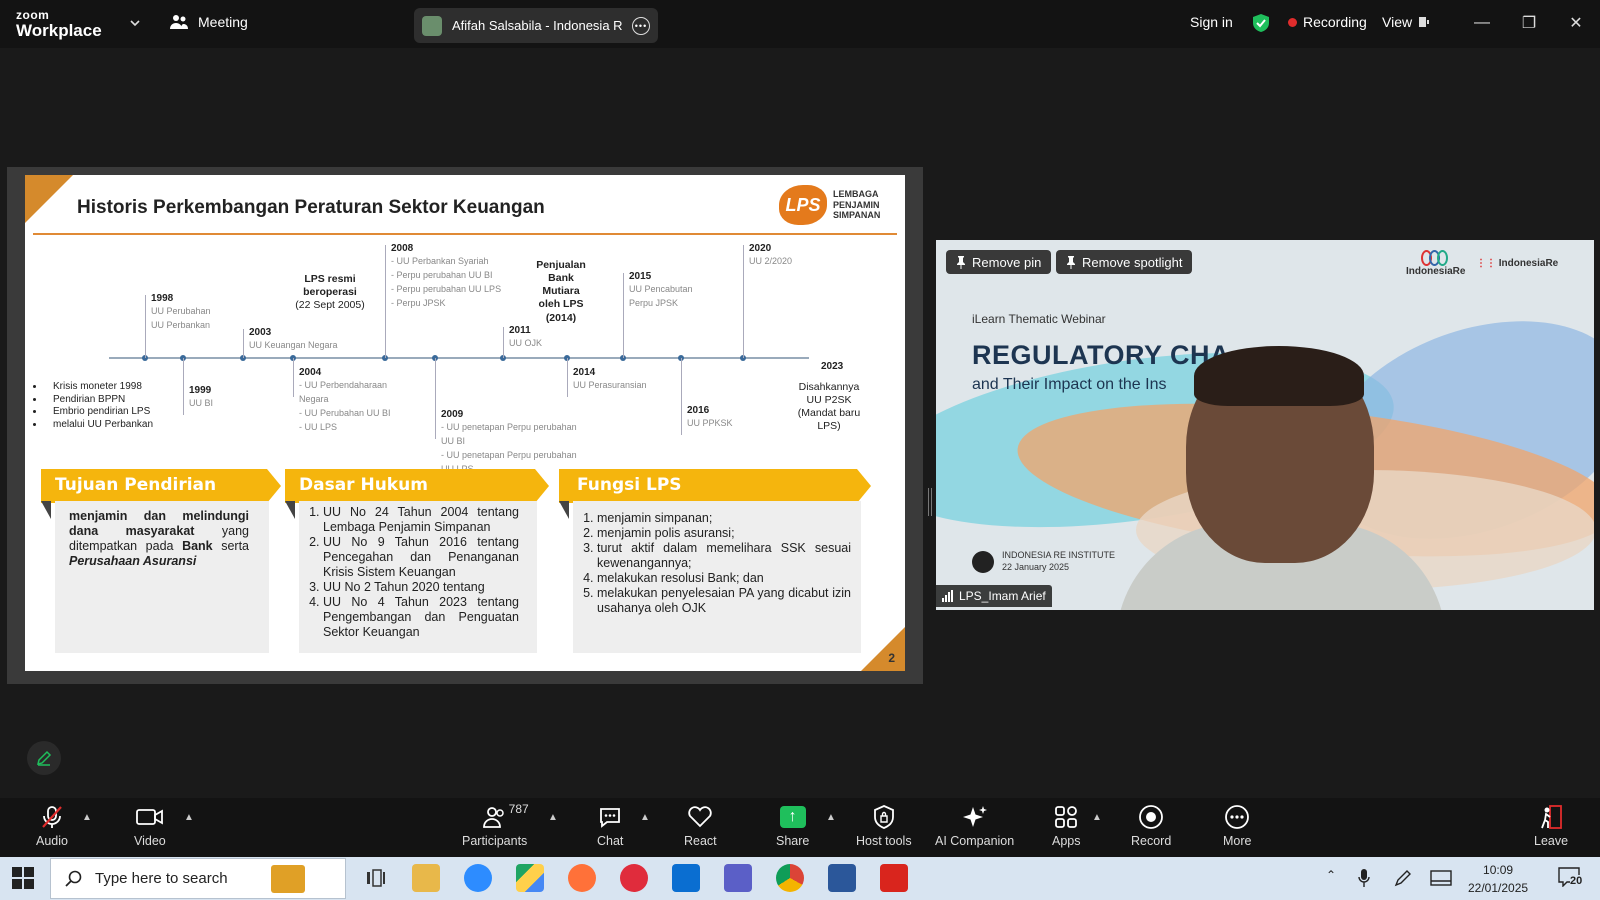 Image resolution: width=1600 pixels, height=900 pixels. What do you see at coordinates (561, 265) in the screenshot?
I see `note-line: Penjualan` at bounding box center [561, 265].